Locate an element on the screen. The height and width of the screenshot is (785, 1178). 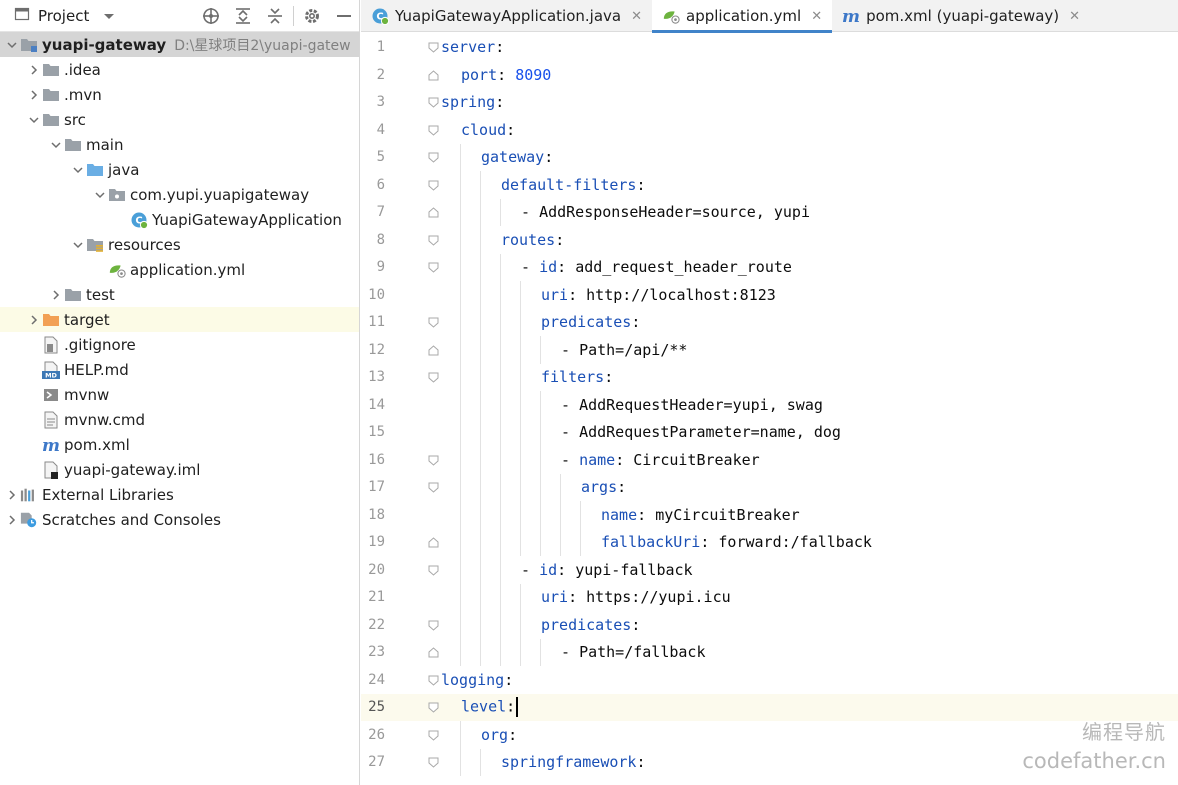
tree-item-test: test is located at coordinates (179, 294).